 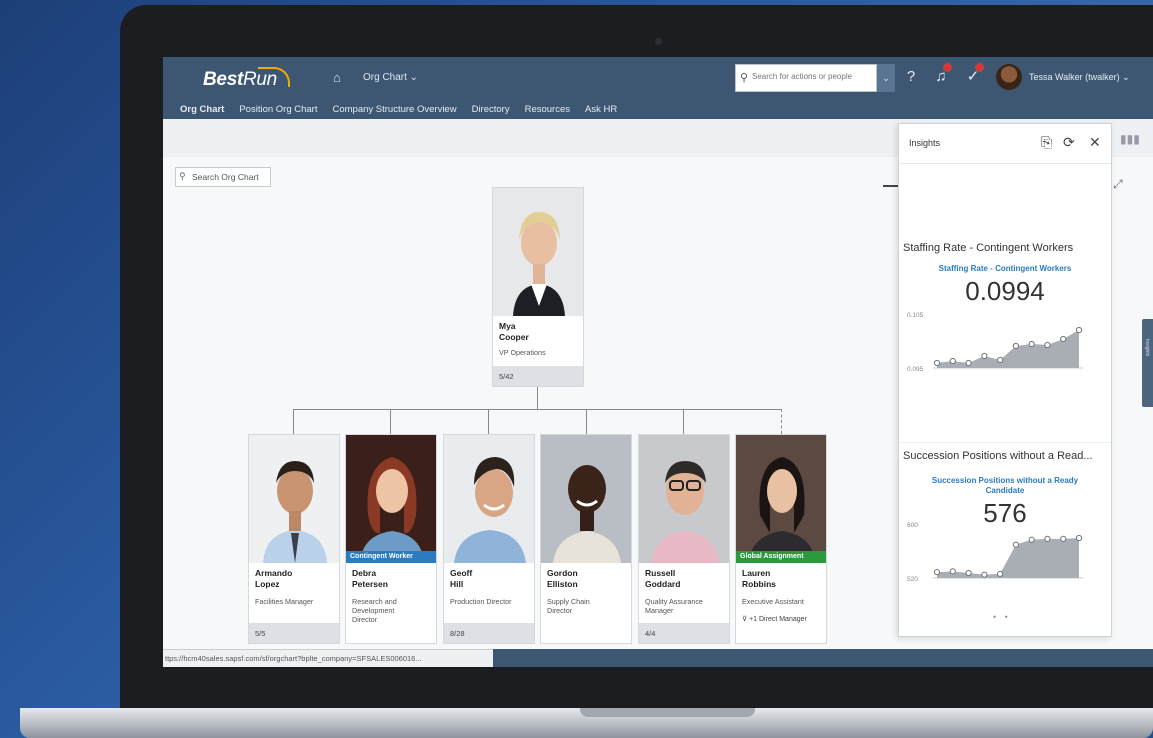 What do you see at coordinates (537, 409) in the screenshot?
I see `connector-horizontal` at bounding box center [537, 409].